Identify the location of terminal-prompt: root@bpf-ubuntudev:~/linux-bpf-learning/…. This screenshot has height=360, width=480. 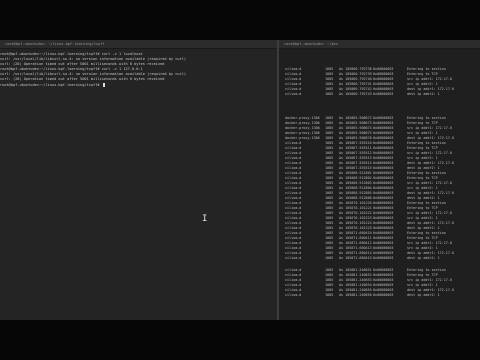
(51, 84).